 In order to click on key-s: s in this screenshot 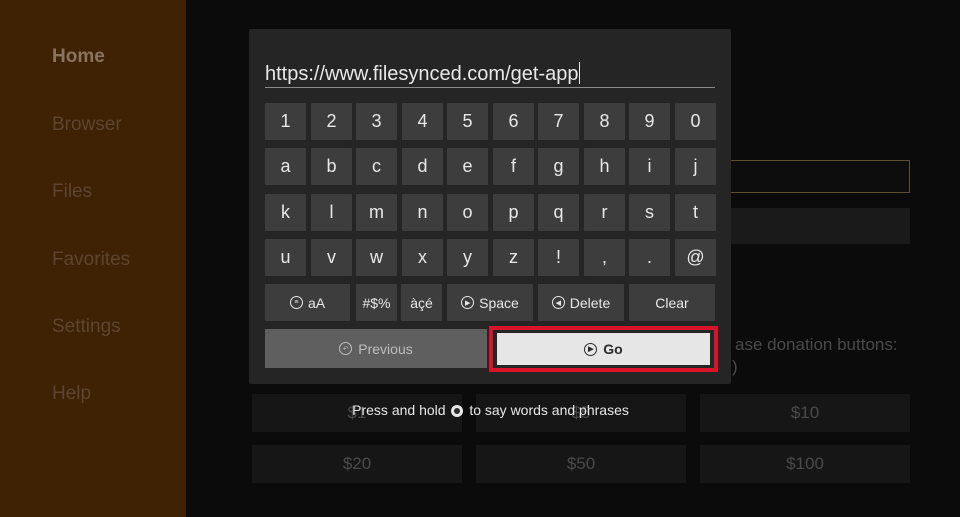, I will do `click(649, 212)`.